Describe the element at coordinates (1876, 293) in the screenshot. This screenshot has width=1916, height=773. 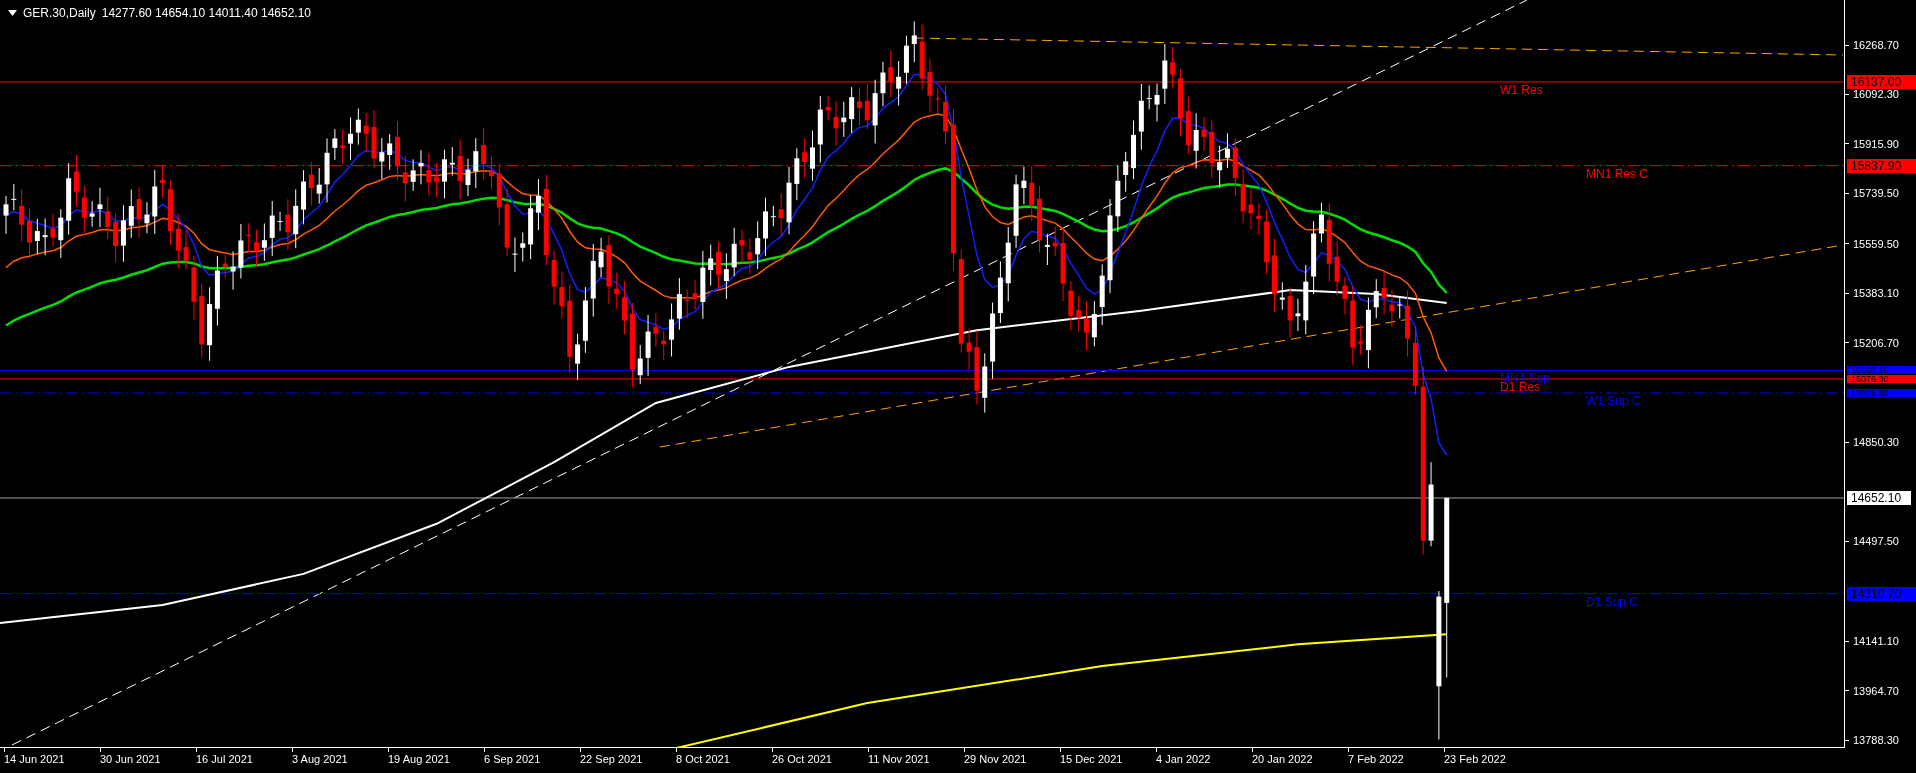
I see `axis-label: 15383.10` at that location.